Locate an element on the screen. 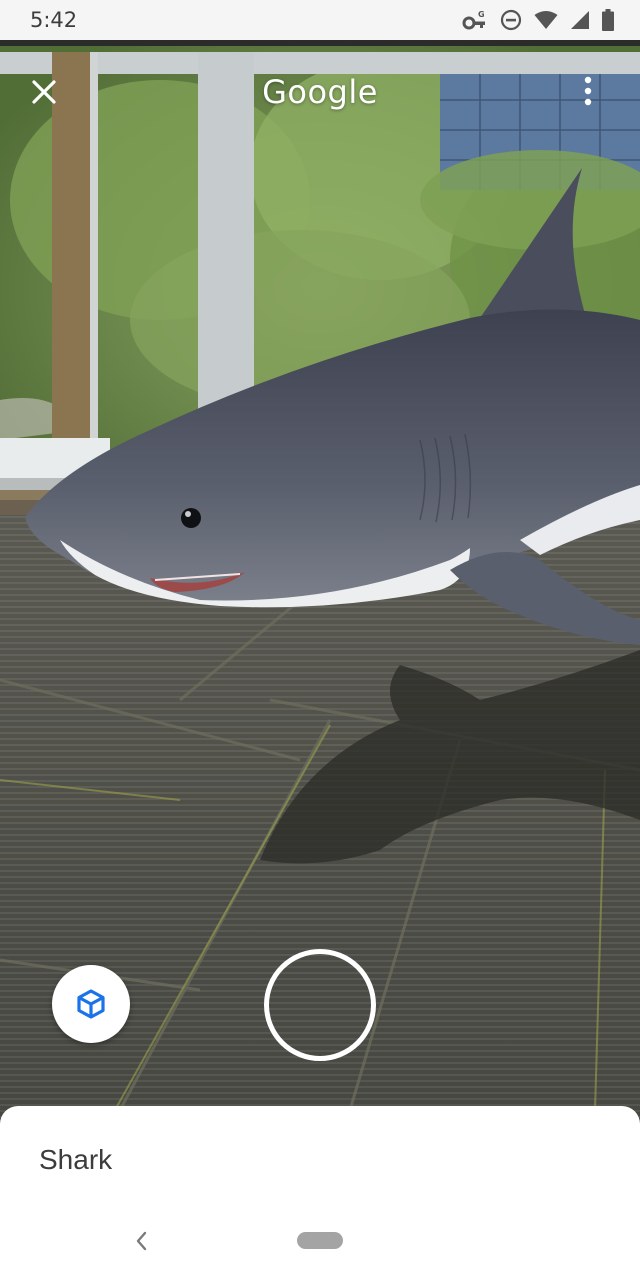 The height and width of the screenshot is (1280, 640). cube-icon is located at coordinates (91, 1004).